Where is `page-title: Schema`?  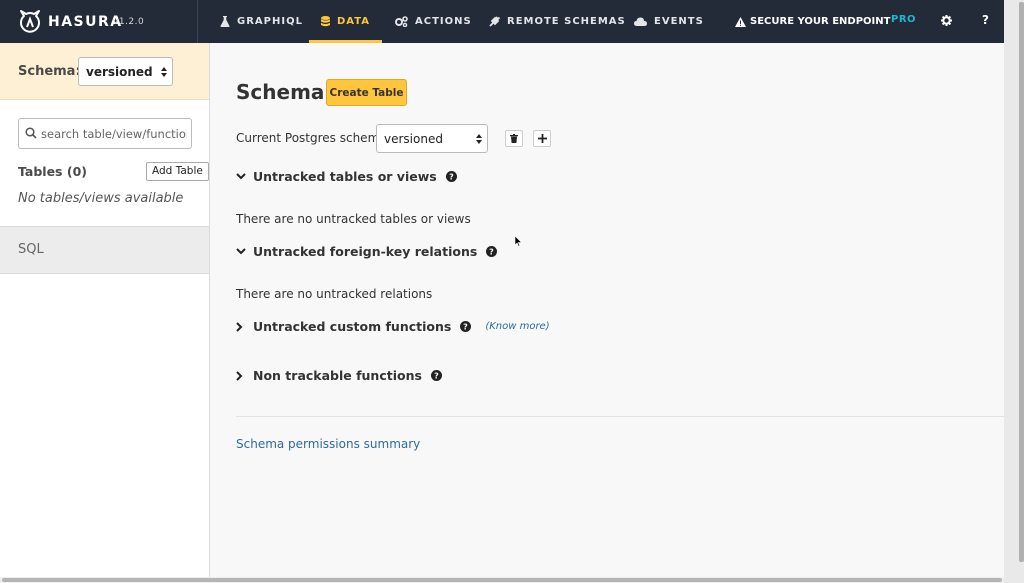 page-title: Schema is located at coordinates (280, 92).